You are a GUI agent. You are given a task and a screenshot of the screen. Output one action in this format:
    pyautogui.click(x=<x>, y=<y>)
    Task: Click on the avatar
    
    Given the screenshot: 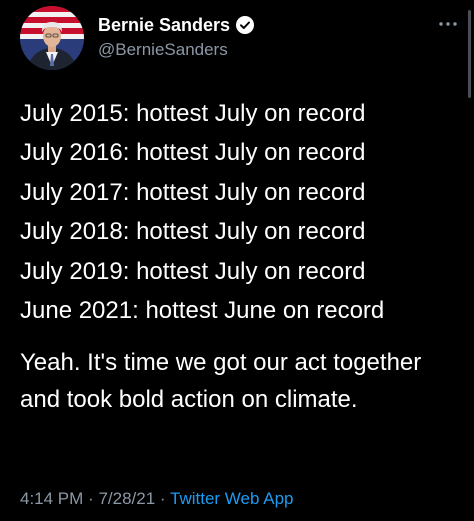 What is the action you would take?
    pyautogui.click(x=52, y=38)
    